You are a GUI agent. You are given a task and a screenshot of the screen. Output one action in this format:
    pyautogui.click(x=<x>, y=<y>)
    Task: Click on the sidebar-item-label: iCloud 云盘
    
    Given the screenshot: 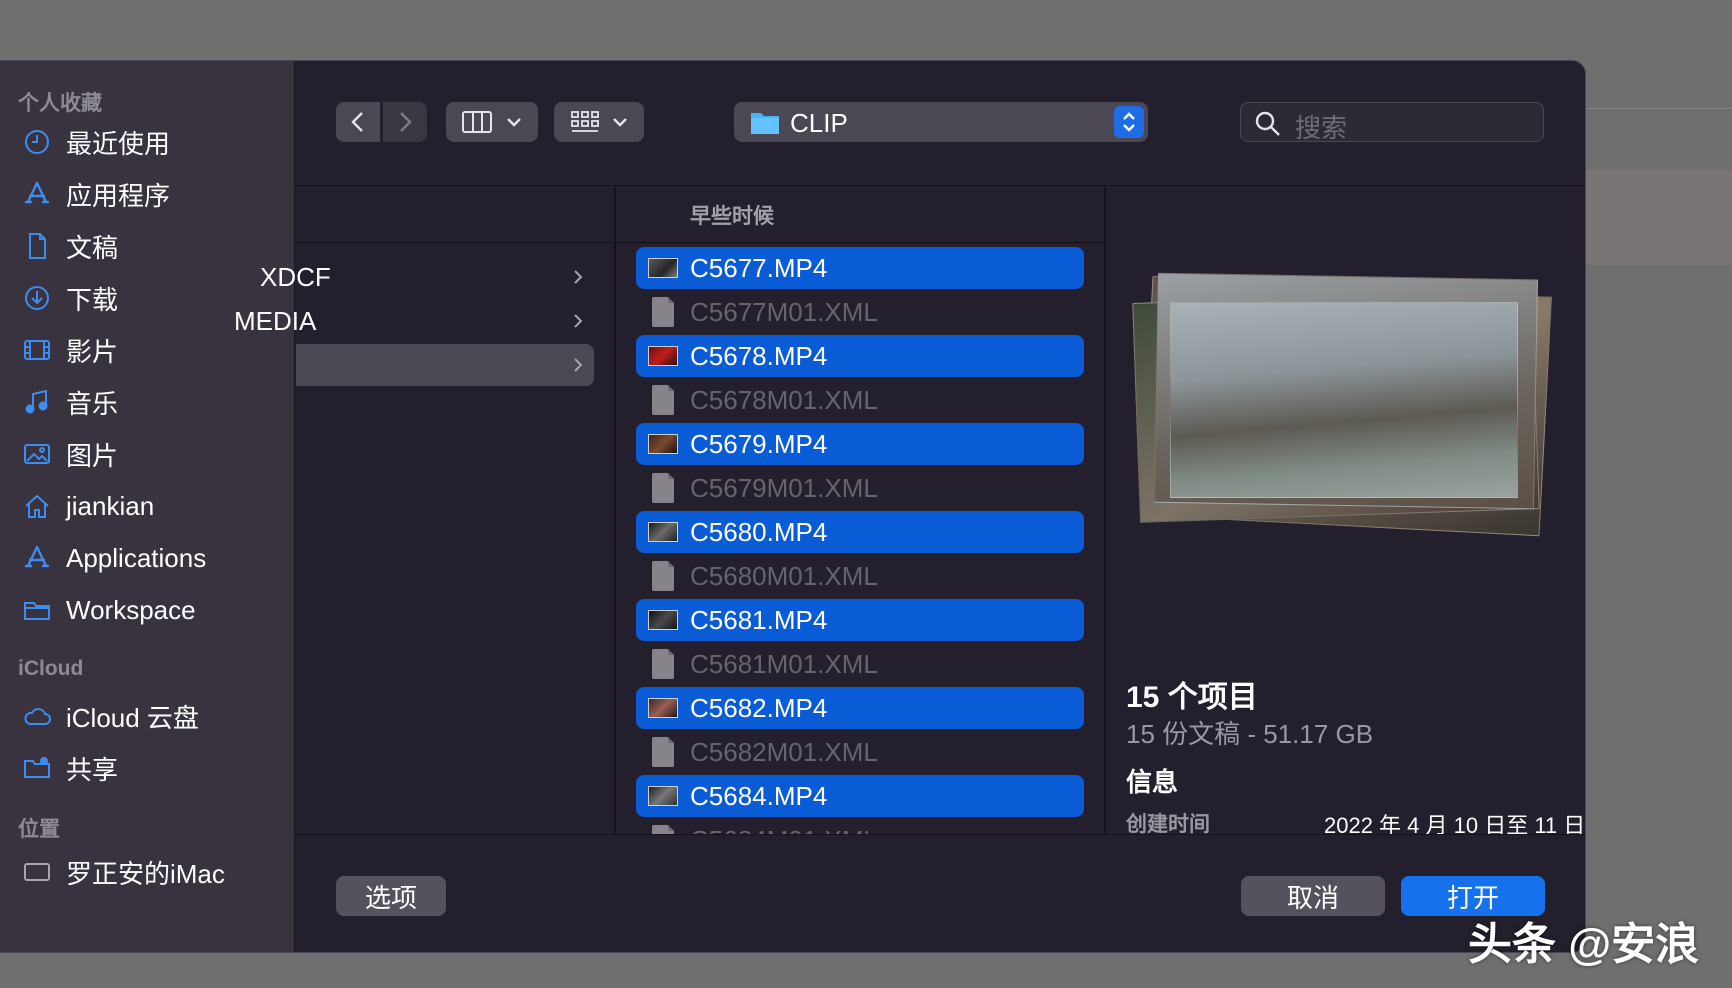 What is the action you would take?
    pyautogui.click(x=132, y=717)
    